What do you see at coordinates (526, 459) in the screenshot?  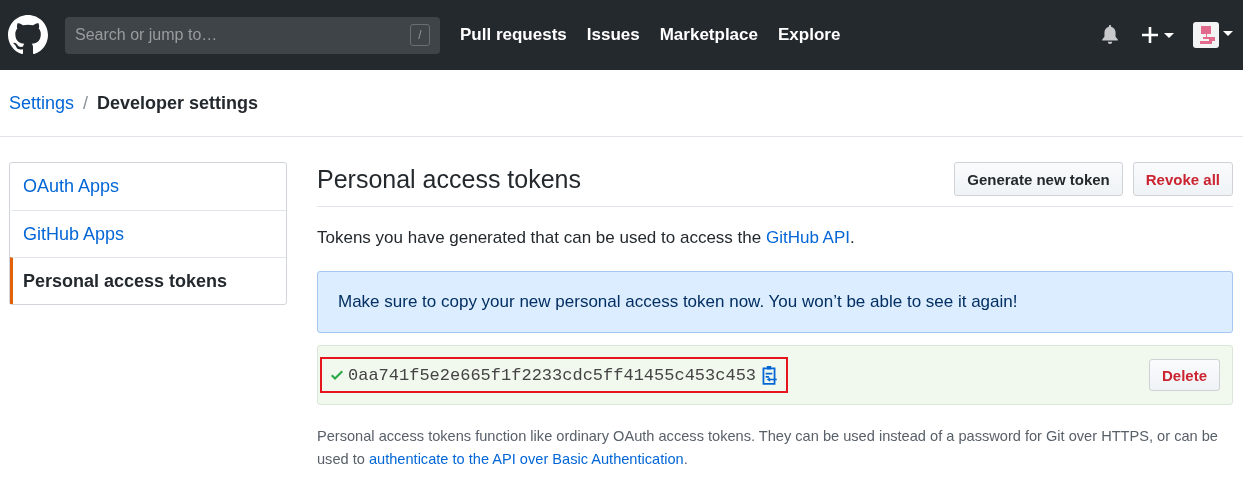 I see `auth-link: authenticate to the API over Basic Authentication` at bounding box center [526, 459].